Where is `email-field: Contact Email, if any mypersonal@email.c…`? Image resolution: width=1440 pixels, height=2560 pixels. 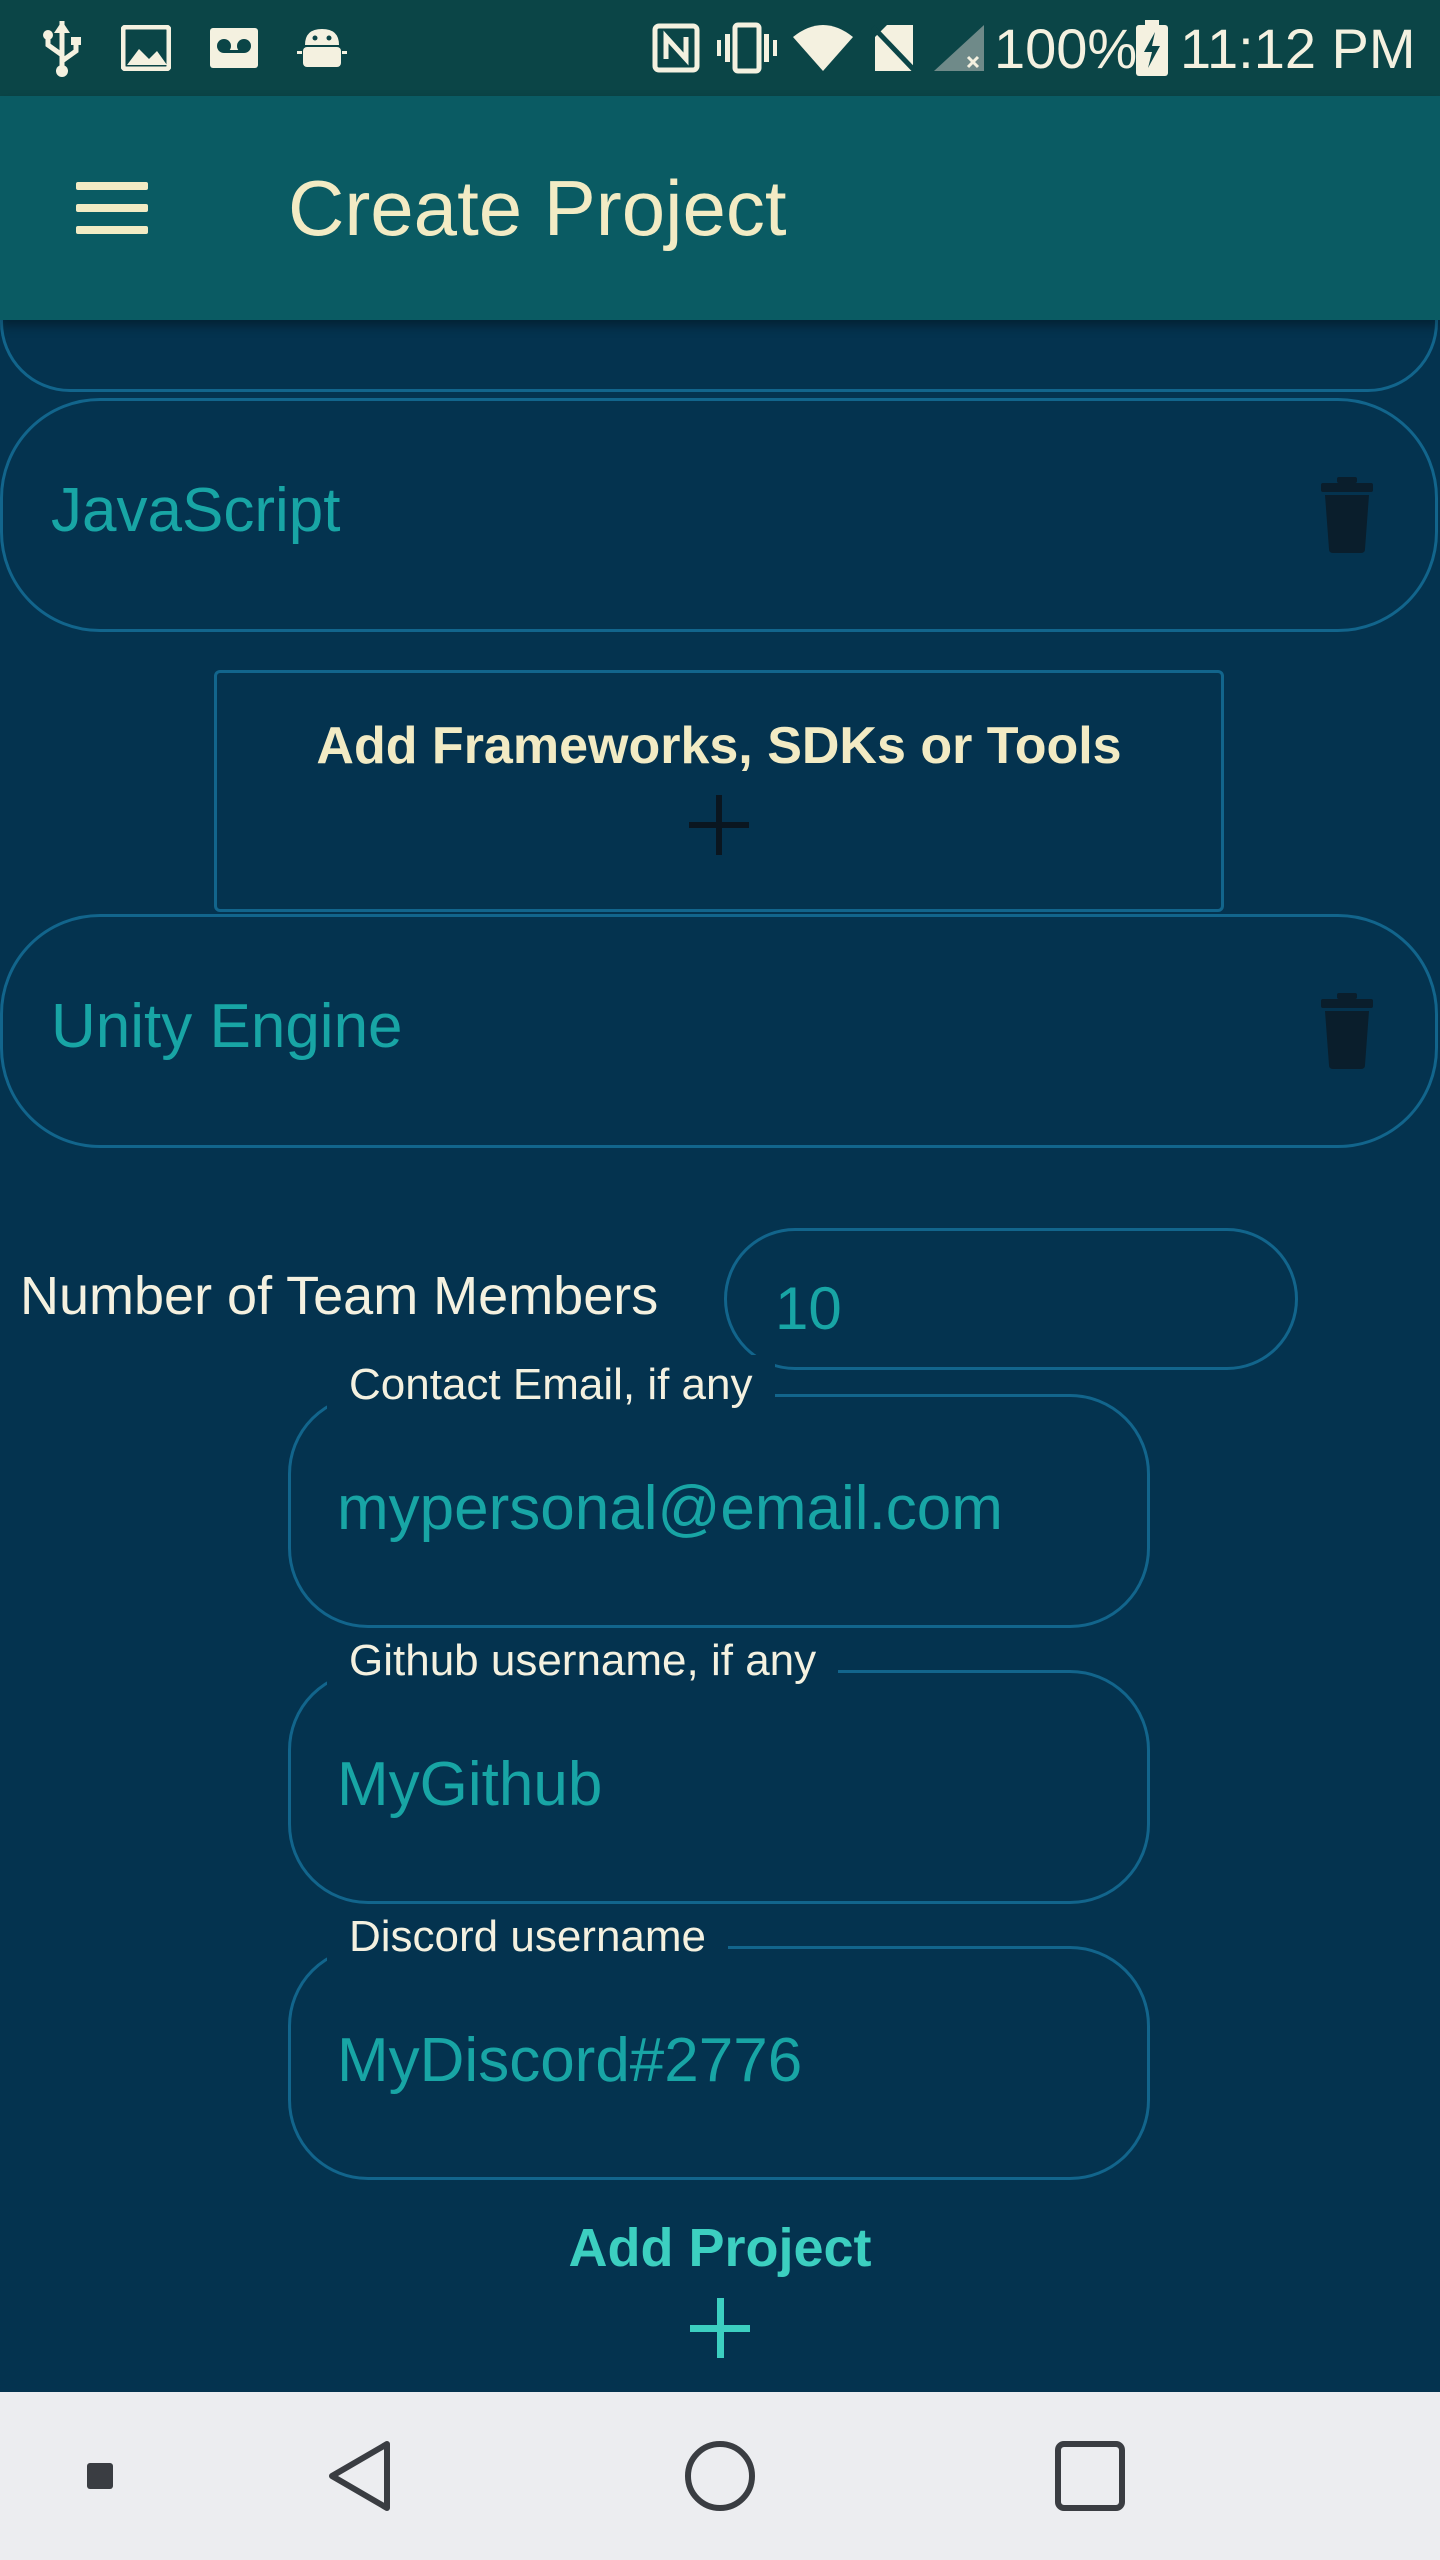 email-field: Contact Email, if any mypersonal@email.c… is located at coordinates (719, 1491).